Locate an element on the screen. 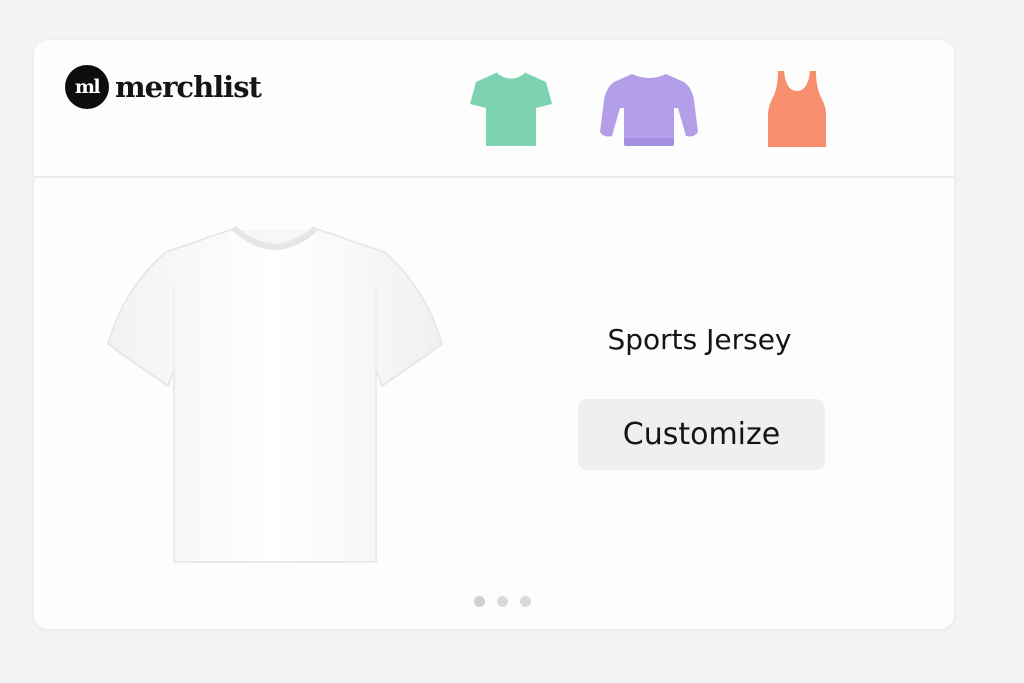  sweatshirt-icon is located at coordinates (649, 110).